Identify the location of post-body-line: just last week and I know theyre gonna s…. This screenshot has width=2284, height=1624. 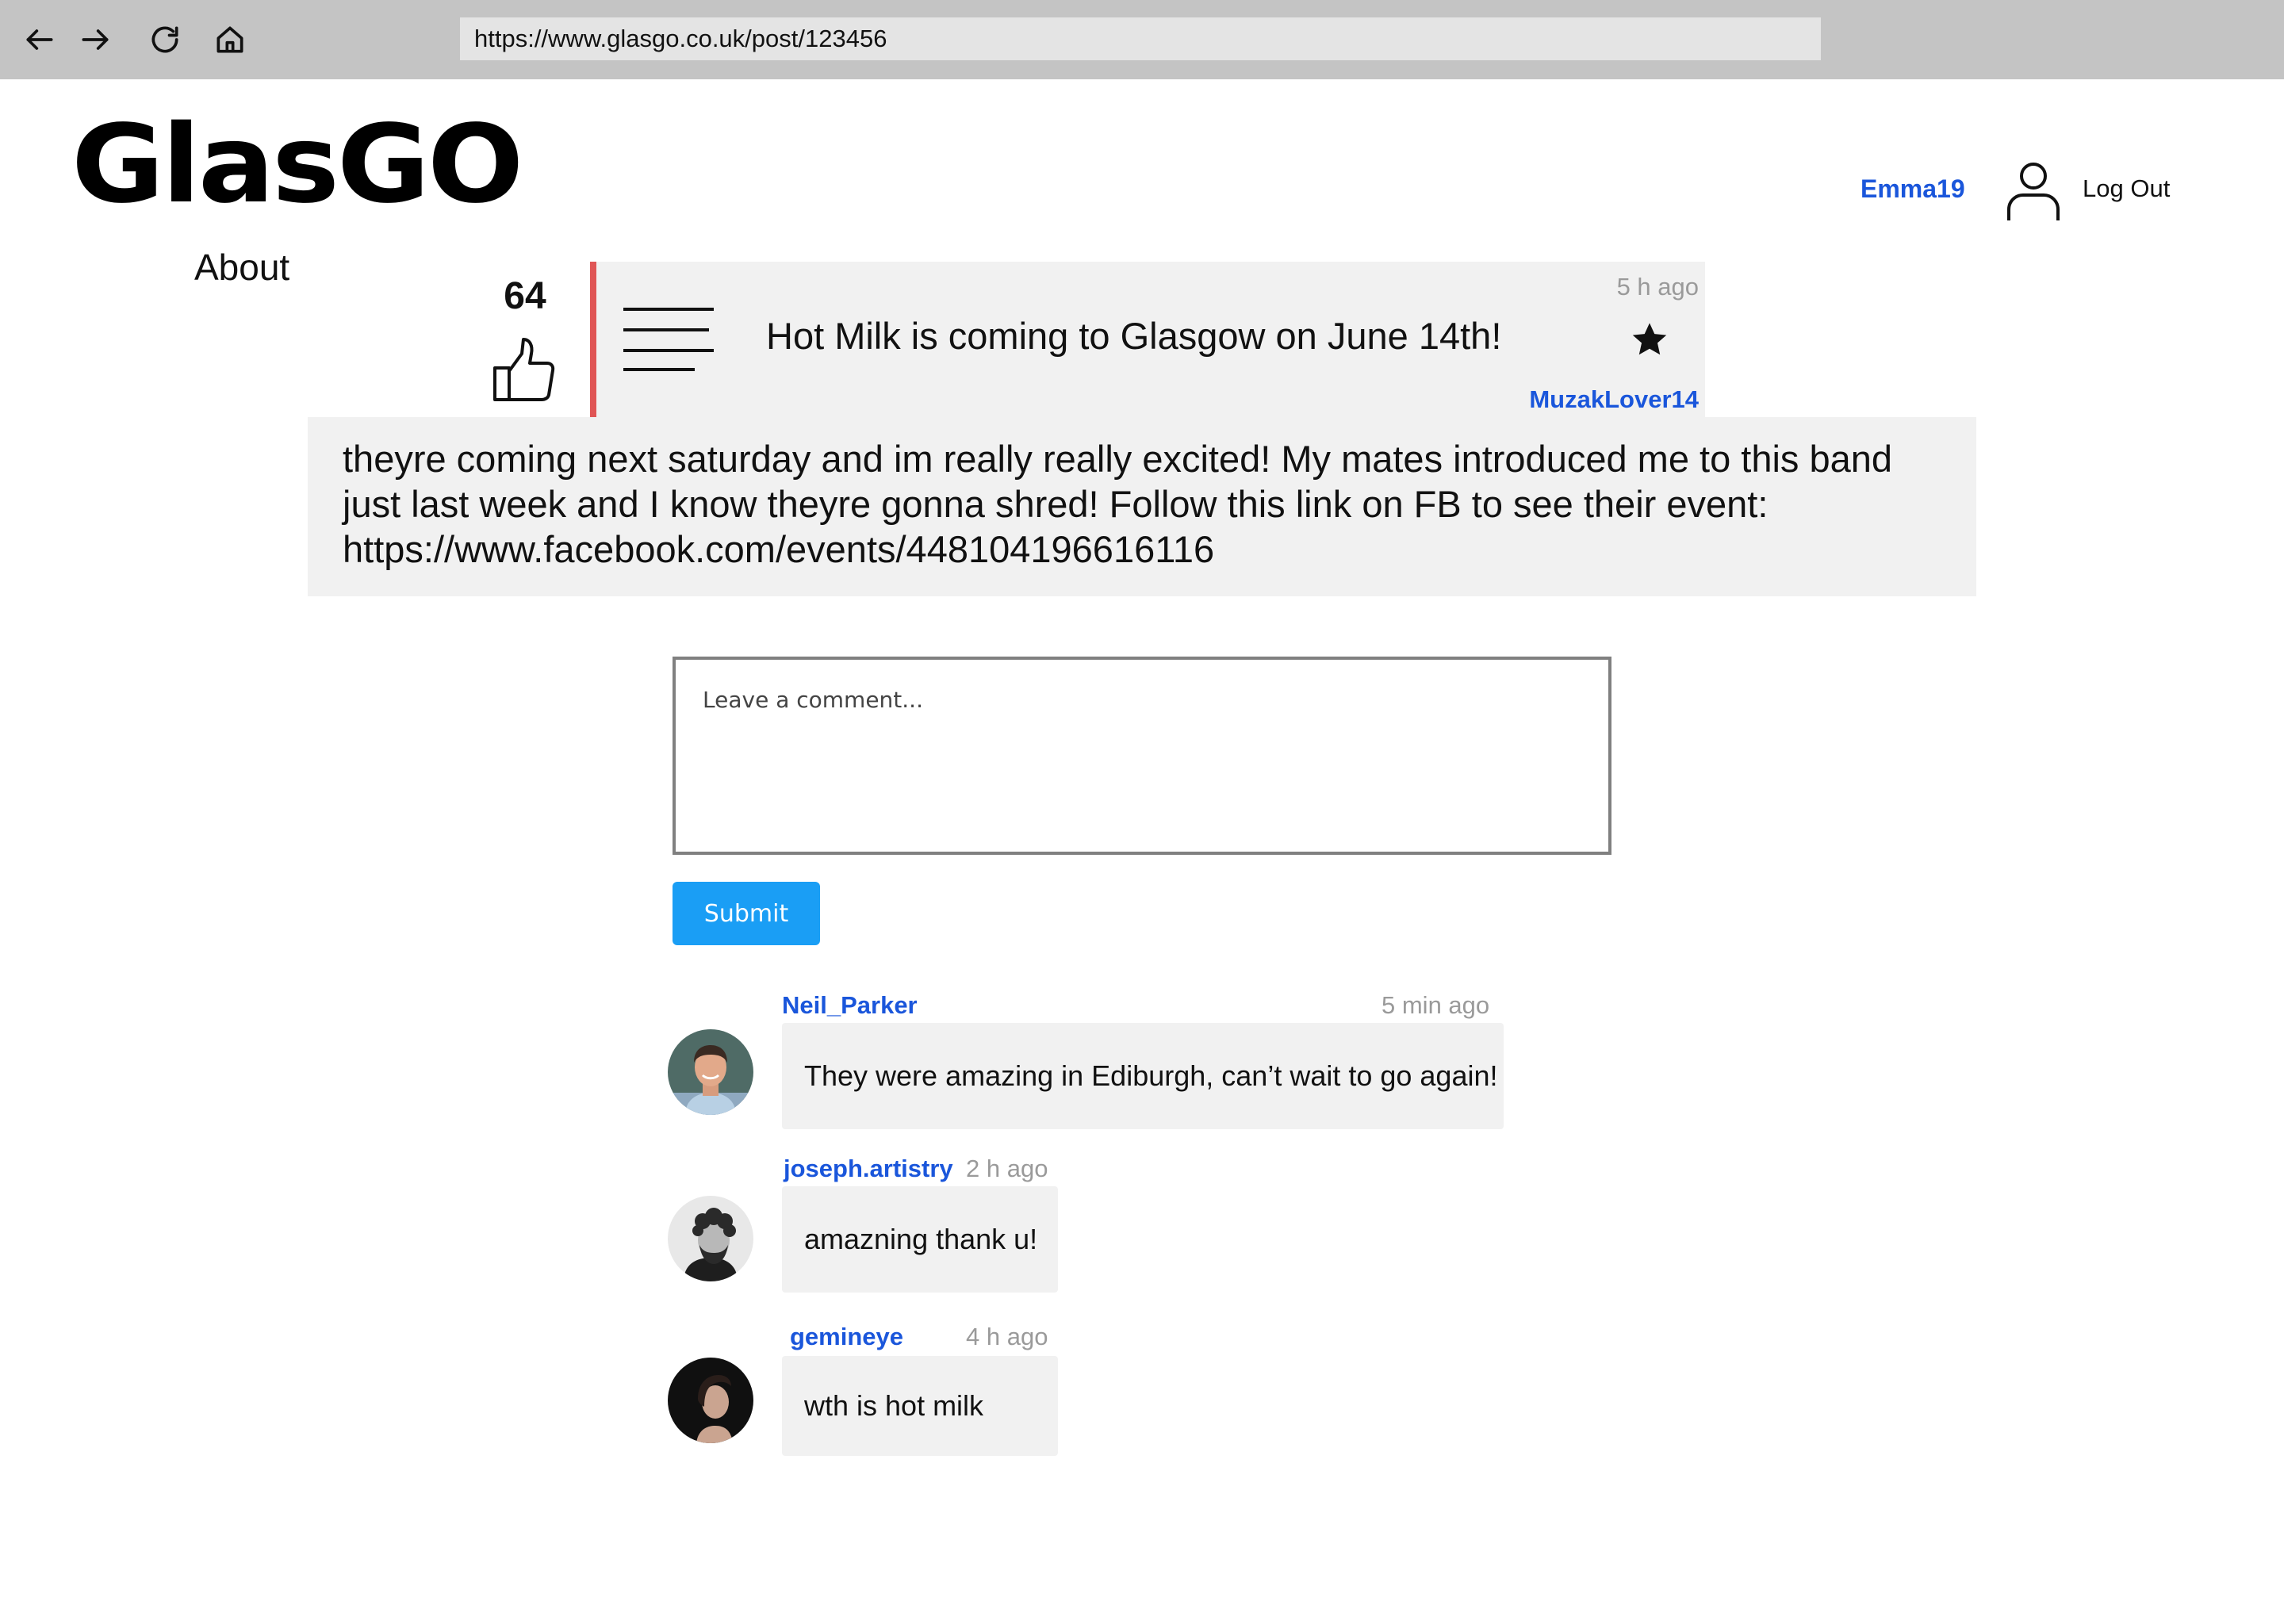
(1056, 504).